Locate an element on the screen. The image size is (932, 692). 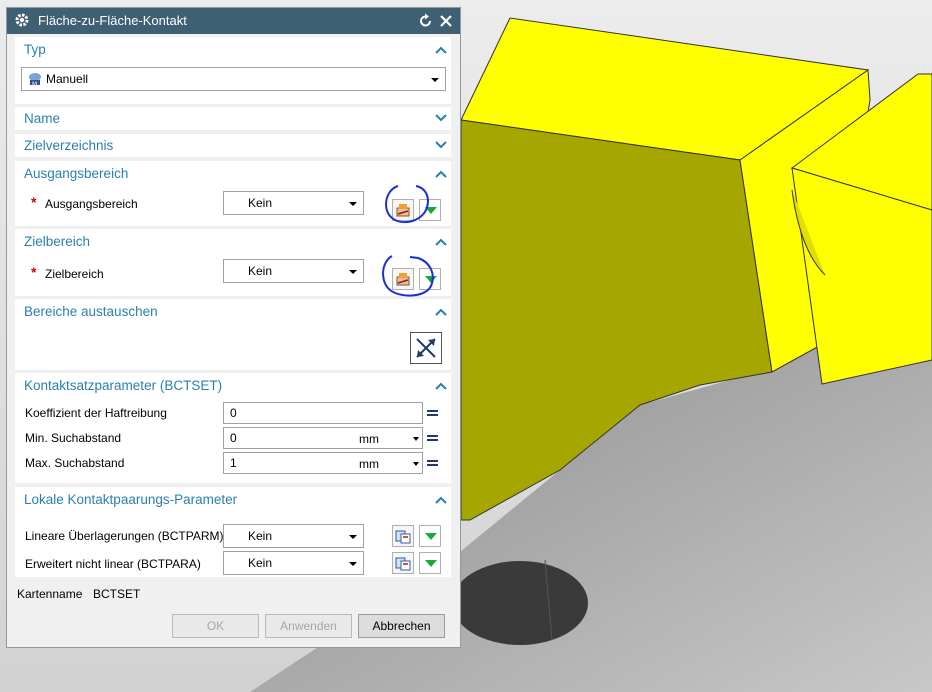
section-ausgangsbereich: Ausgangsbereich * Ausgangsbereich Kein is located at coordinates (233, 193).